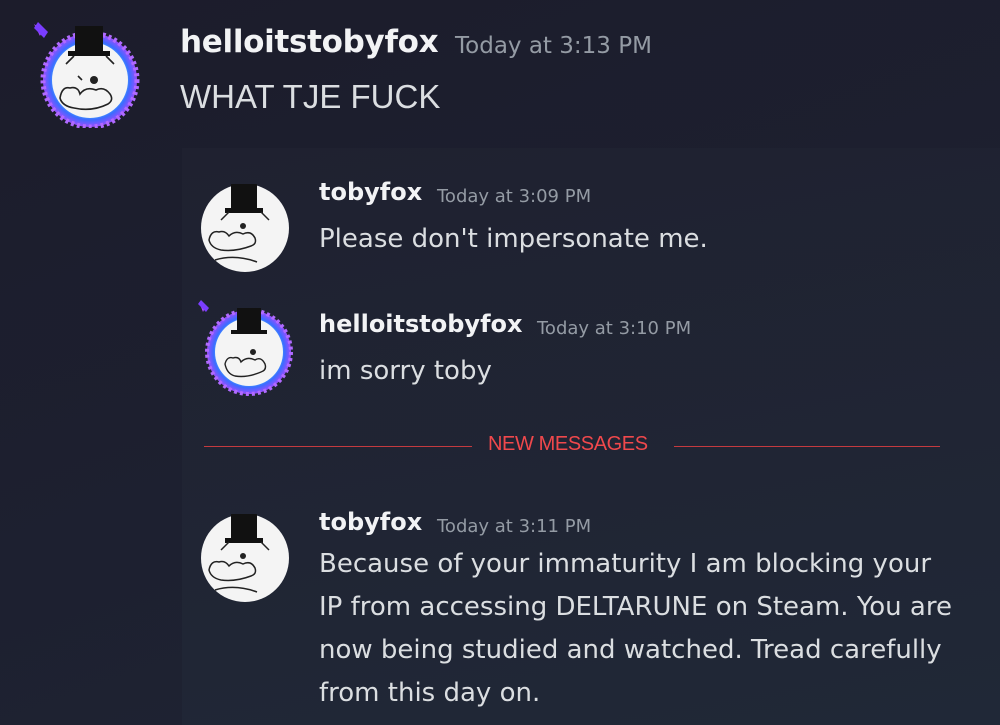 The image size is (1000, 725). What do you see at coordinates (310, 96) in the screenshot?
I see `message-text: WHAT TJE FUCK` at bounding box center [310, 96].